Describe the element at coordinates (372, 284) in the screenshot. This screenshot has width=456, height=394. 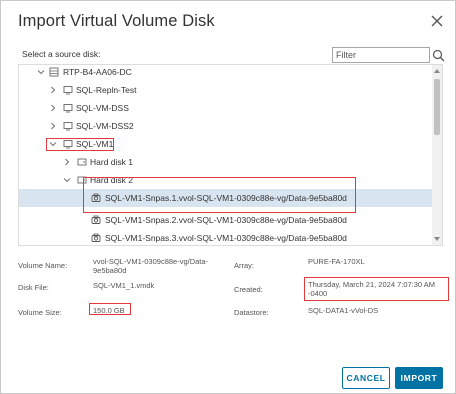
I see `created-line: Thursday, March 21, 2024 7:07:30 AM` at that location.